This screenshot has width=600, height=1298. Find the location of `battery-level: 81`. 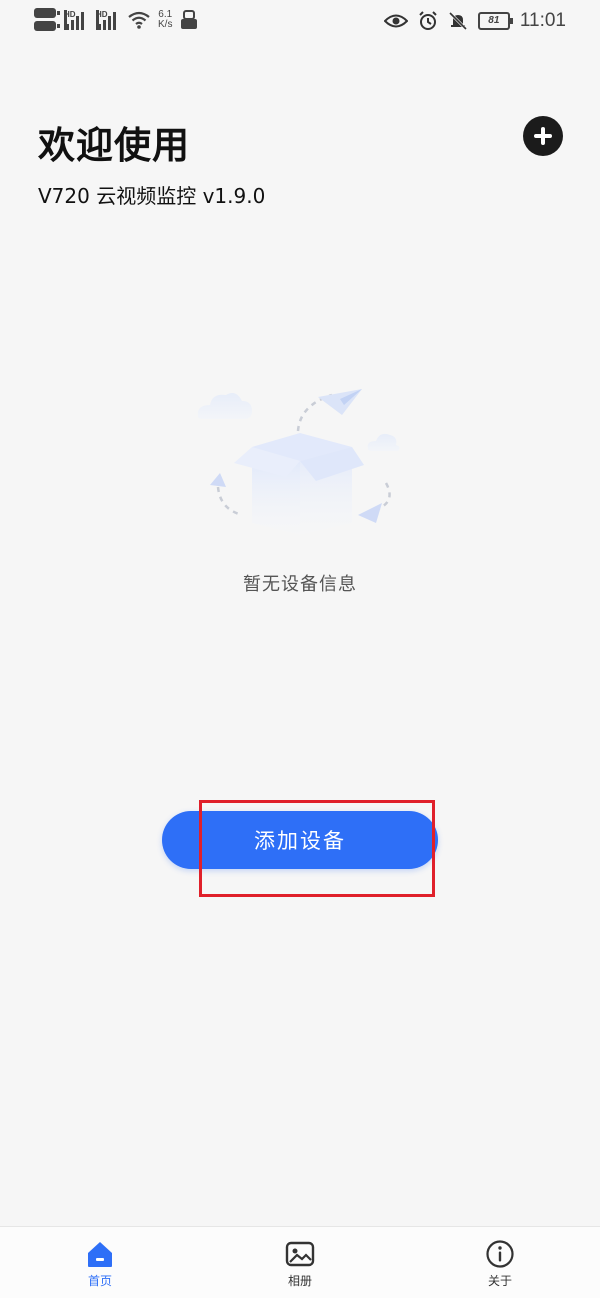

battery-level: 81 is located at coordinates (494, 20).